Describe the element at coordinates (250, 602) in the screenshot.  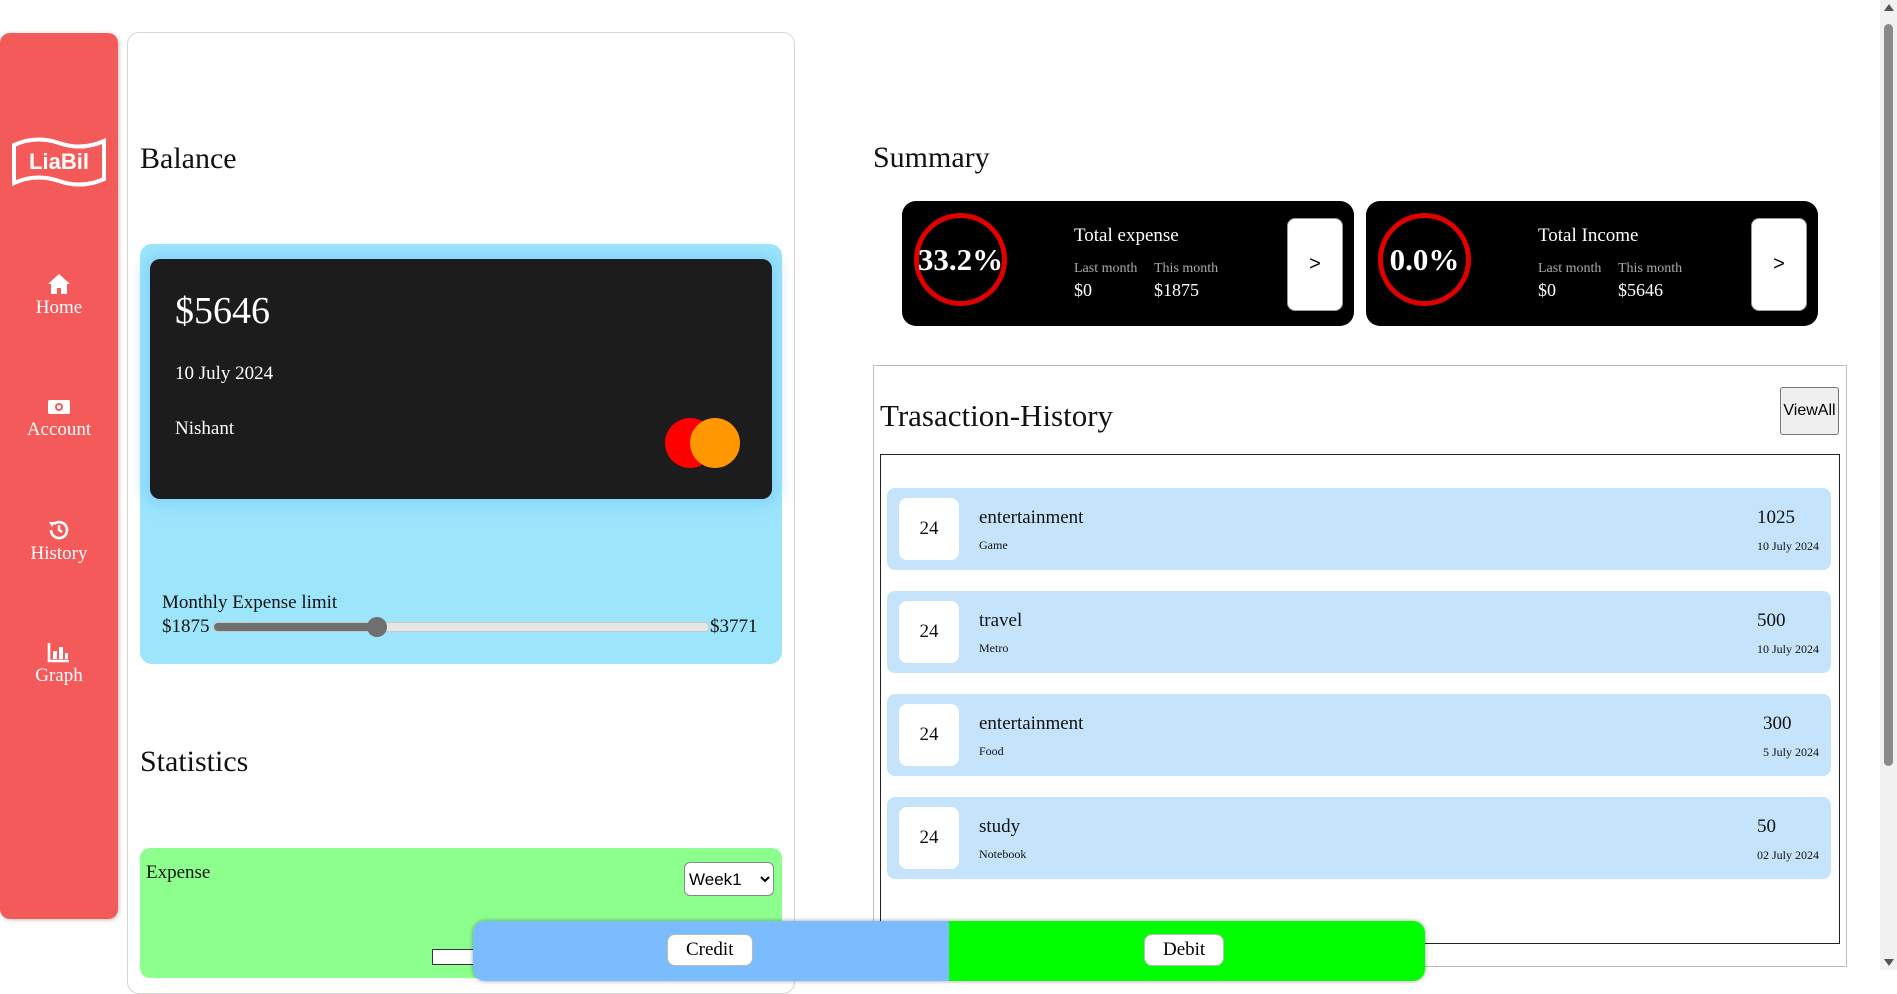
I see `expense-limit-label: Monthly Expense limit` at that location.